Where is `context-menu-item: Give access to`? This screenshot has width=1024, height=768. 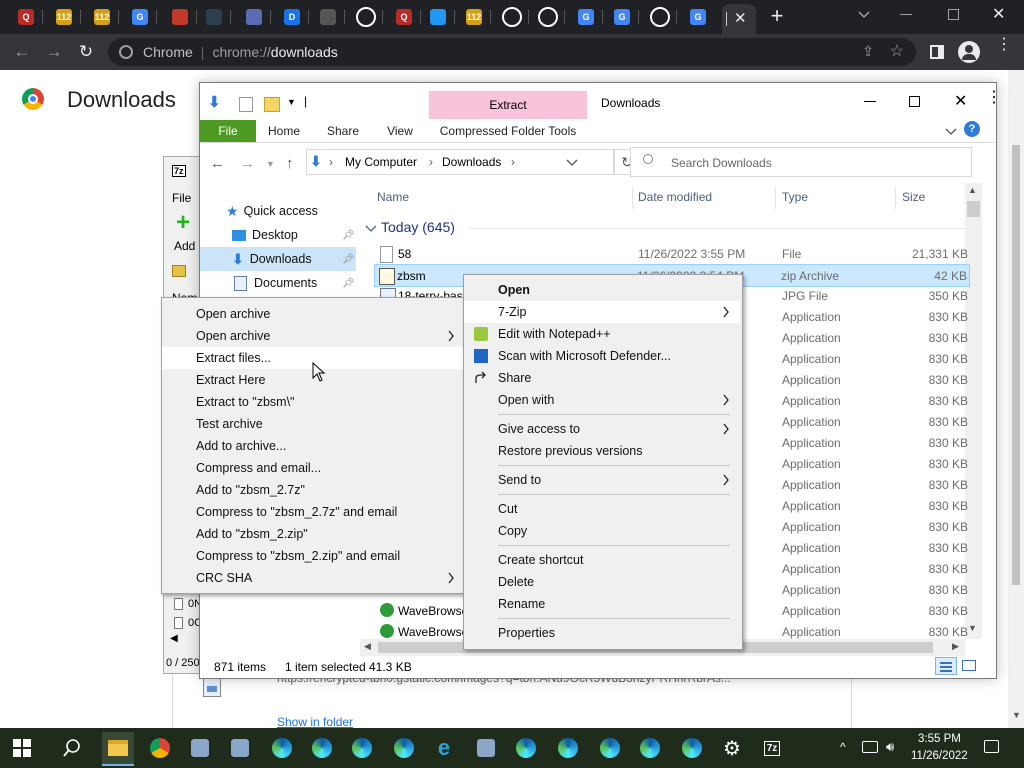
context-menu-item: Give access to is located at coordinates (602, 429).